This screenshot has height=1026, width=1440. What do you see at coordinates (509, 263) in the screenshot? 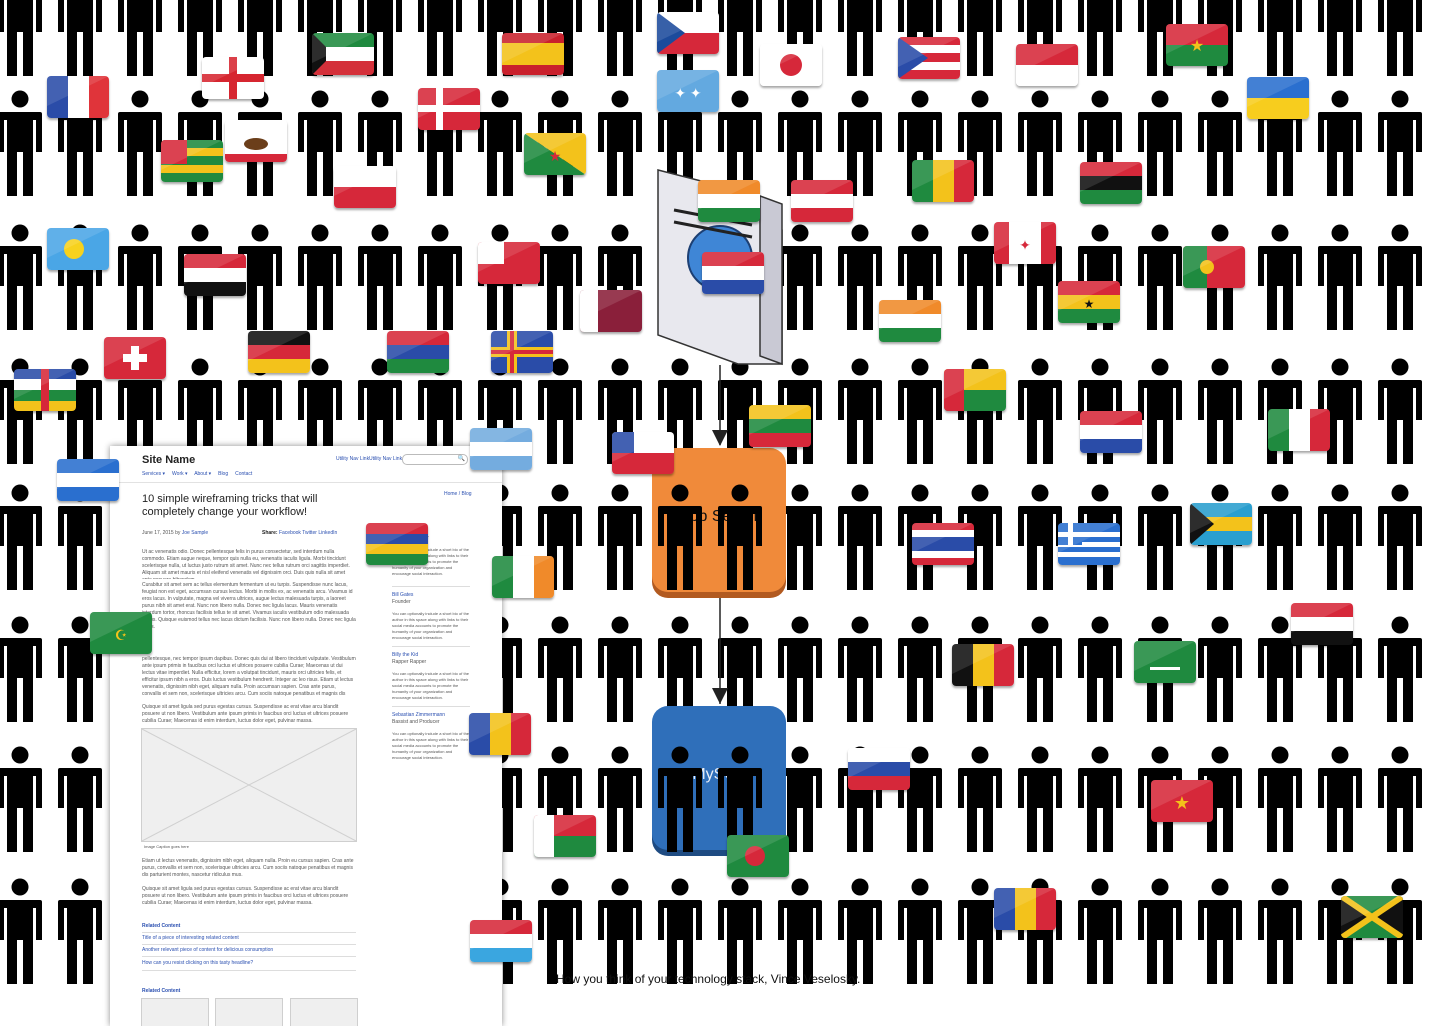
I see `tonga-flag-icon` at bounding box center [509, 263].